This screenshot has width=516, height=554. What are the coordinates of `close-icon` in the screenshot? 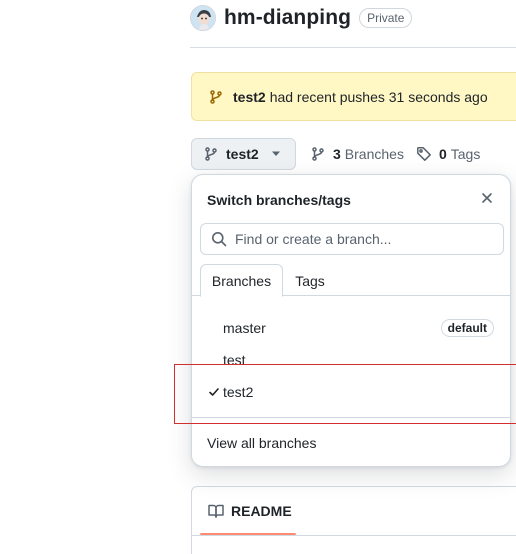 It's located at (487, 198).